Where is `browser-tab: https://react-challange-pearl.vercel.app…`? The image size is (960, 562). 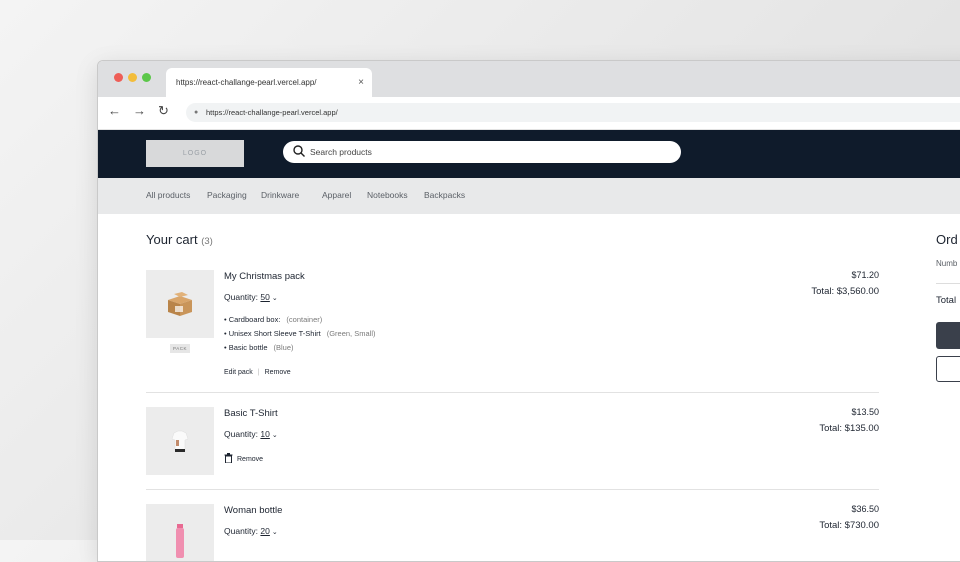
browser-tab: https://react-challange-pearl.vercel.app… is located at coordinates (269, 82).